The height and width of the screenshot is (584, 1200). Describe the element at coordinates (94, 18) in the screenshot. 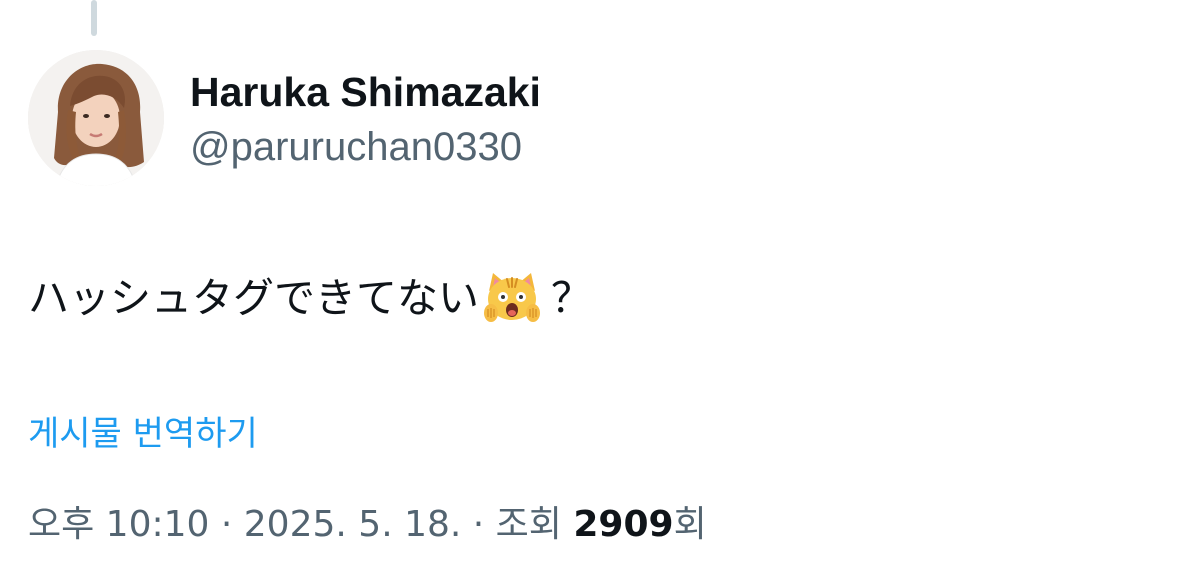

I see `thread-connector-line` at that location.